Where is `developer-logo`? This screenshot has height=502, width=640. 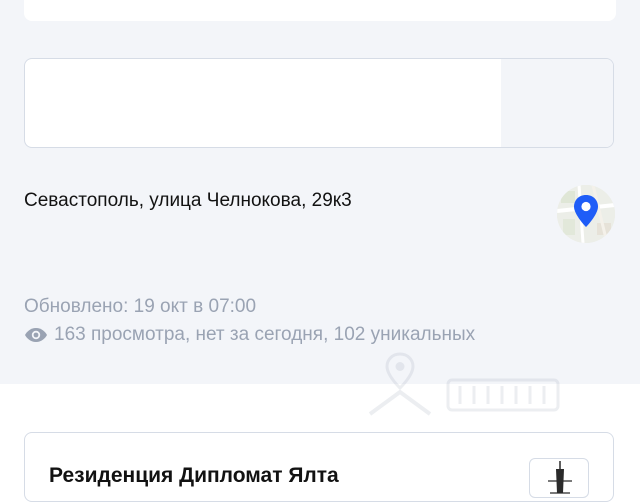 developer-logo is located at coordinates (559, 478).